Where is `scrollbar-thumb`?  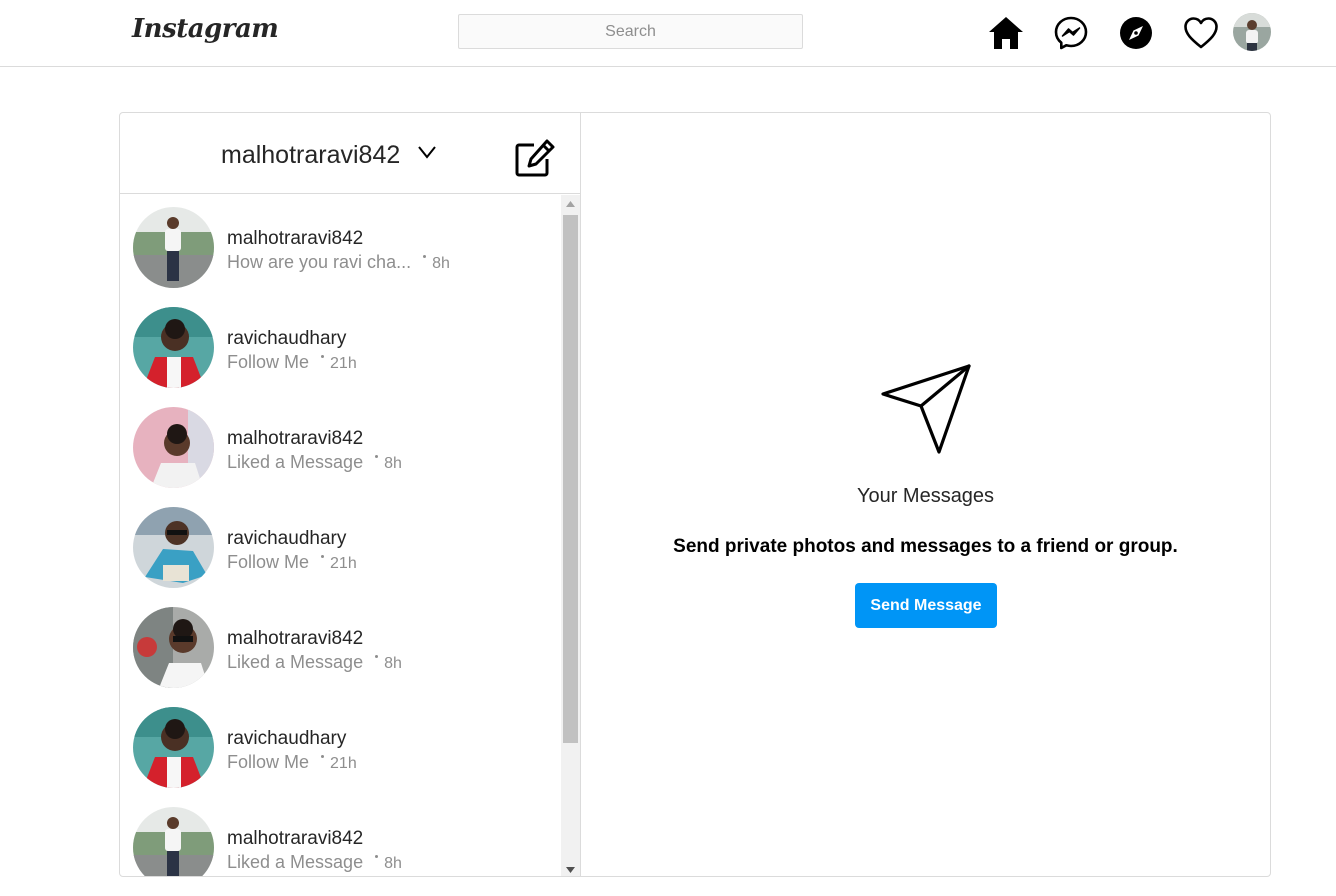
scrollbar-thumb is located at coordinates (570, 479).